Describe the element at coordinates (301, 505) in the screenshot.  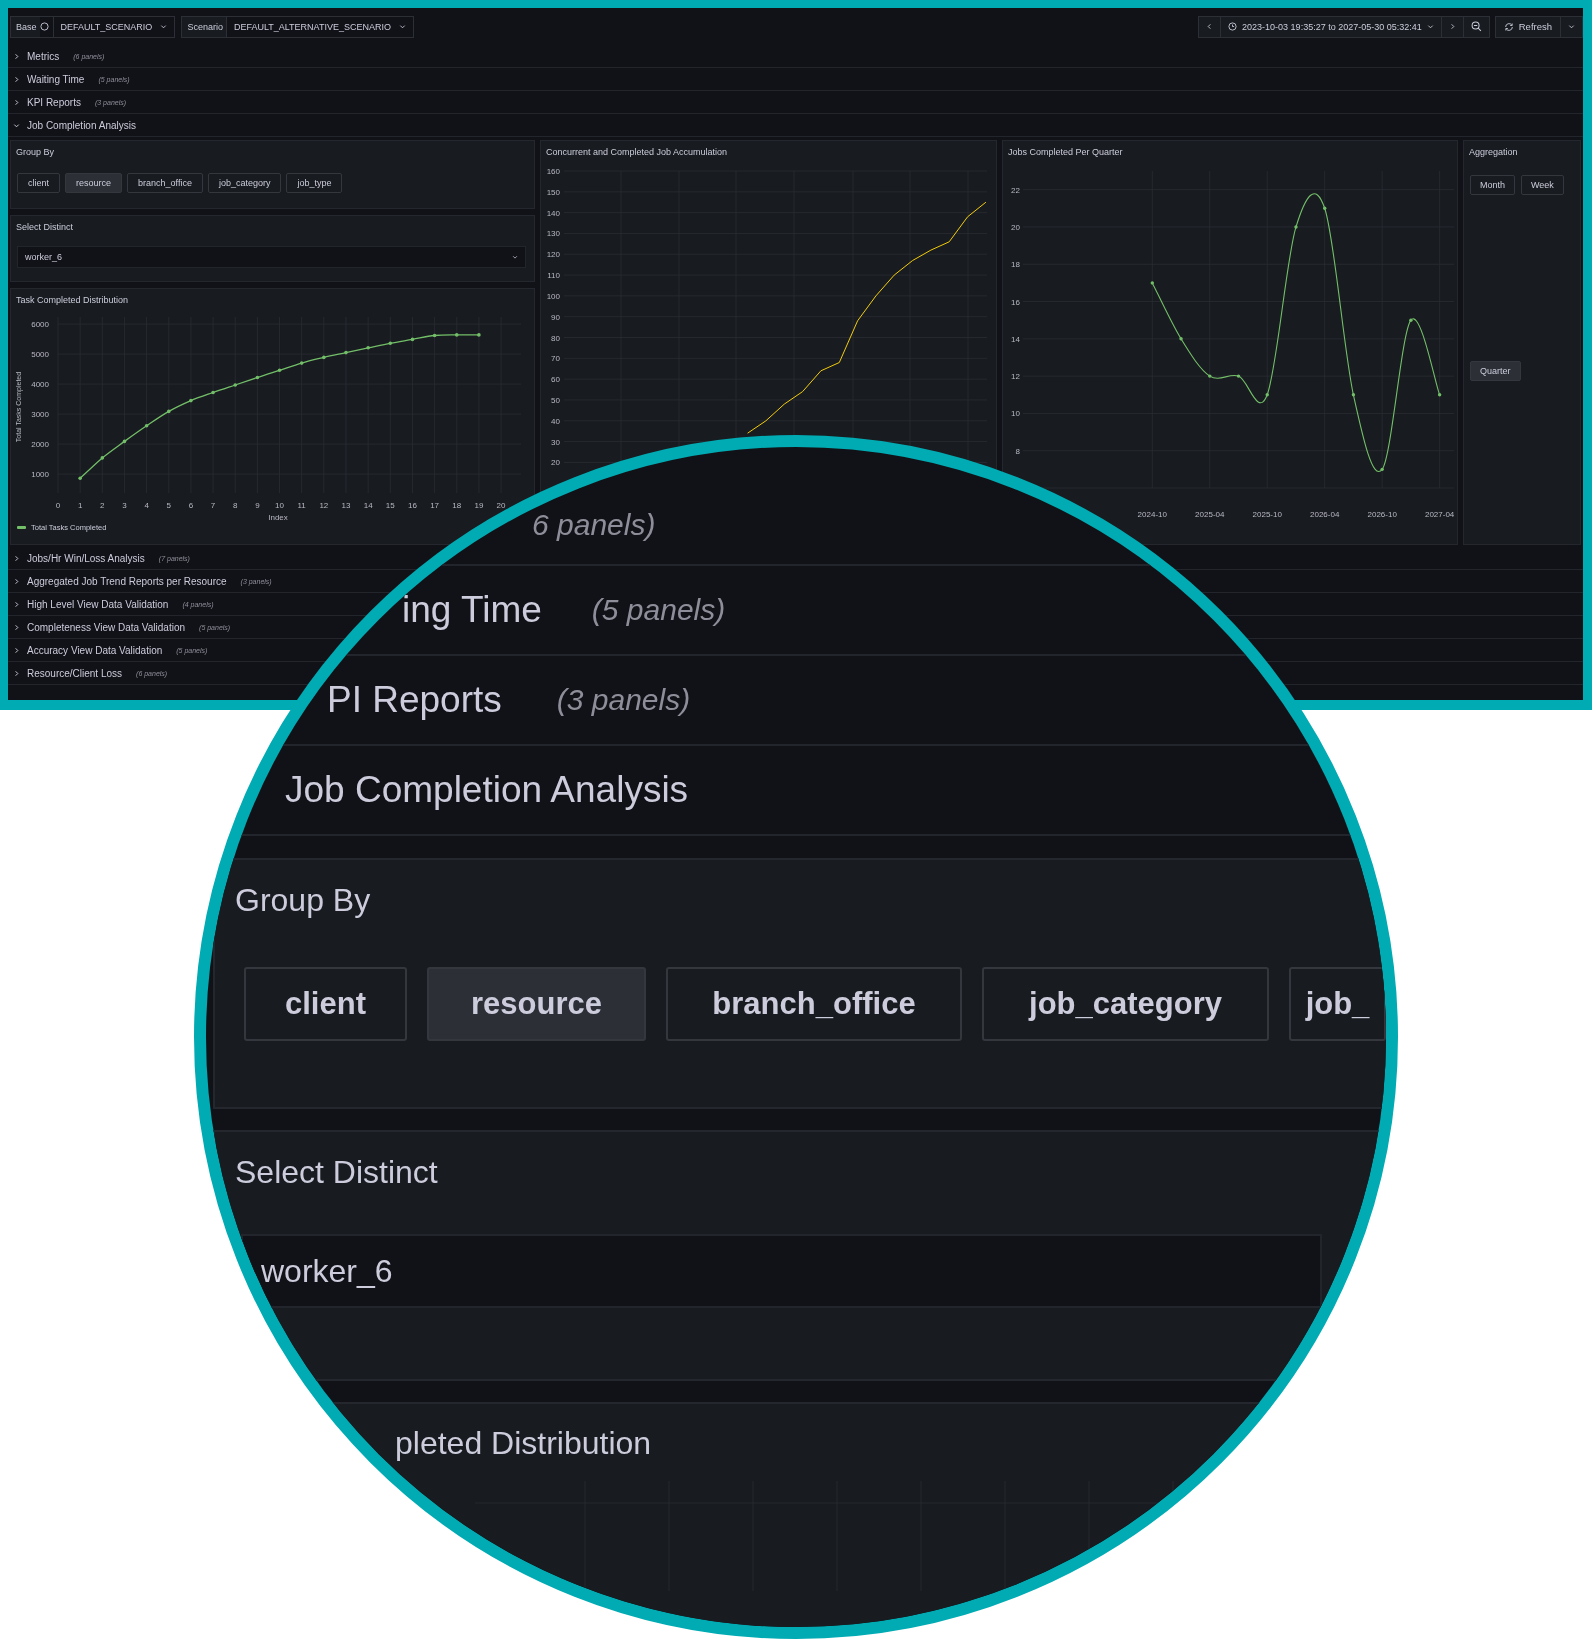
I see `axis-tick-label: 11` at that location.